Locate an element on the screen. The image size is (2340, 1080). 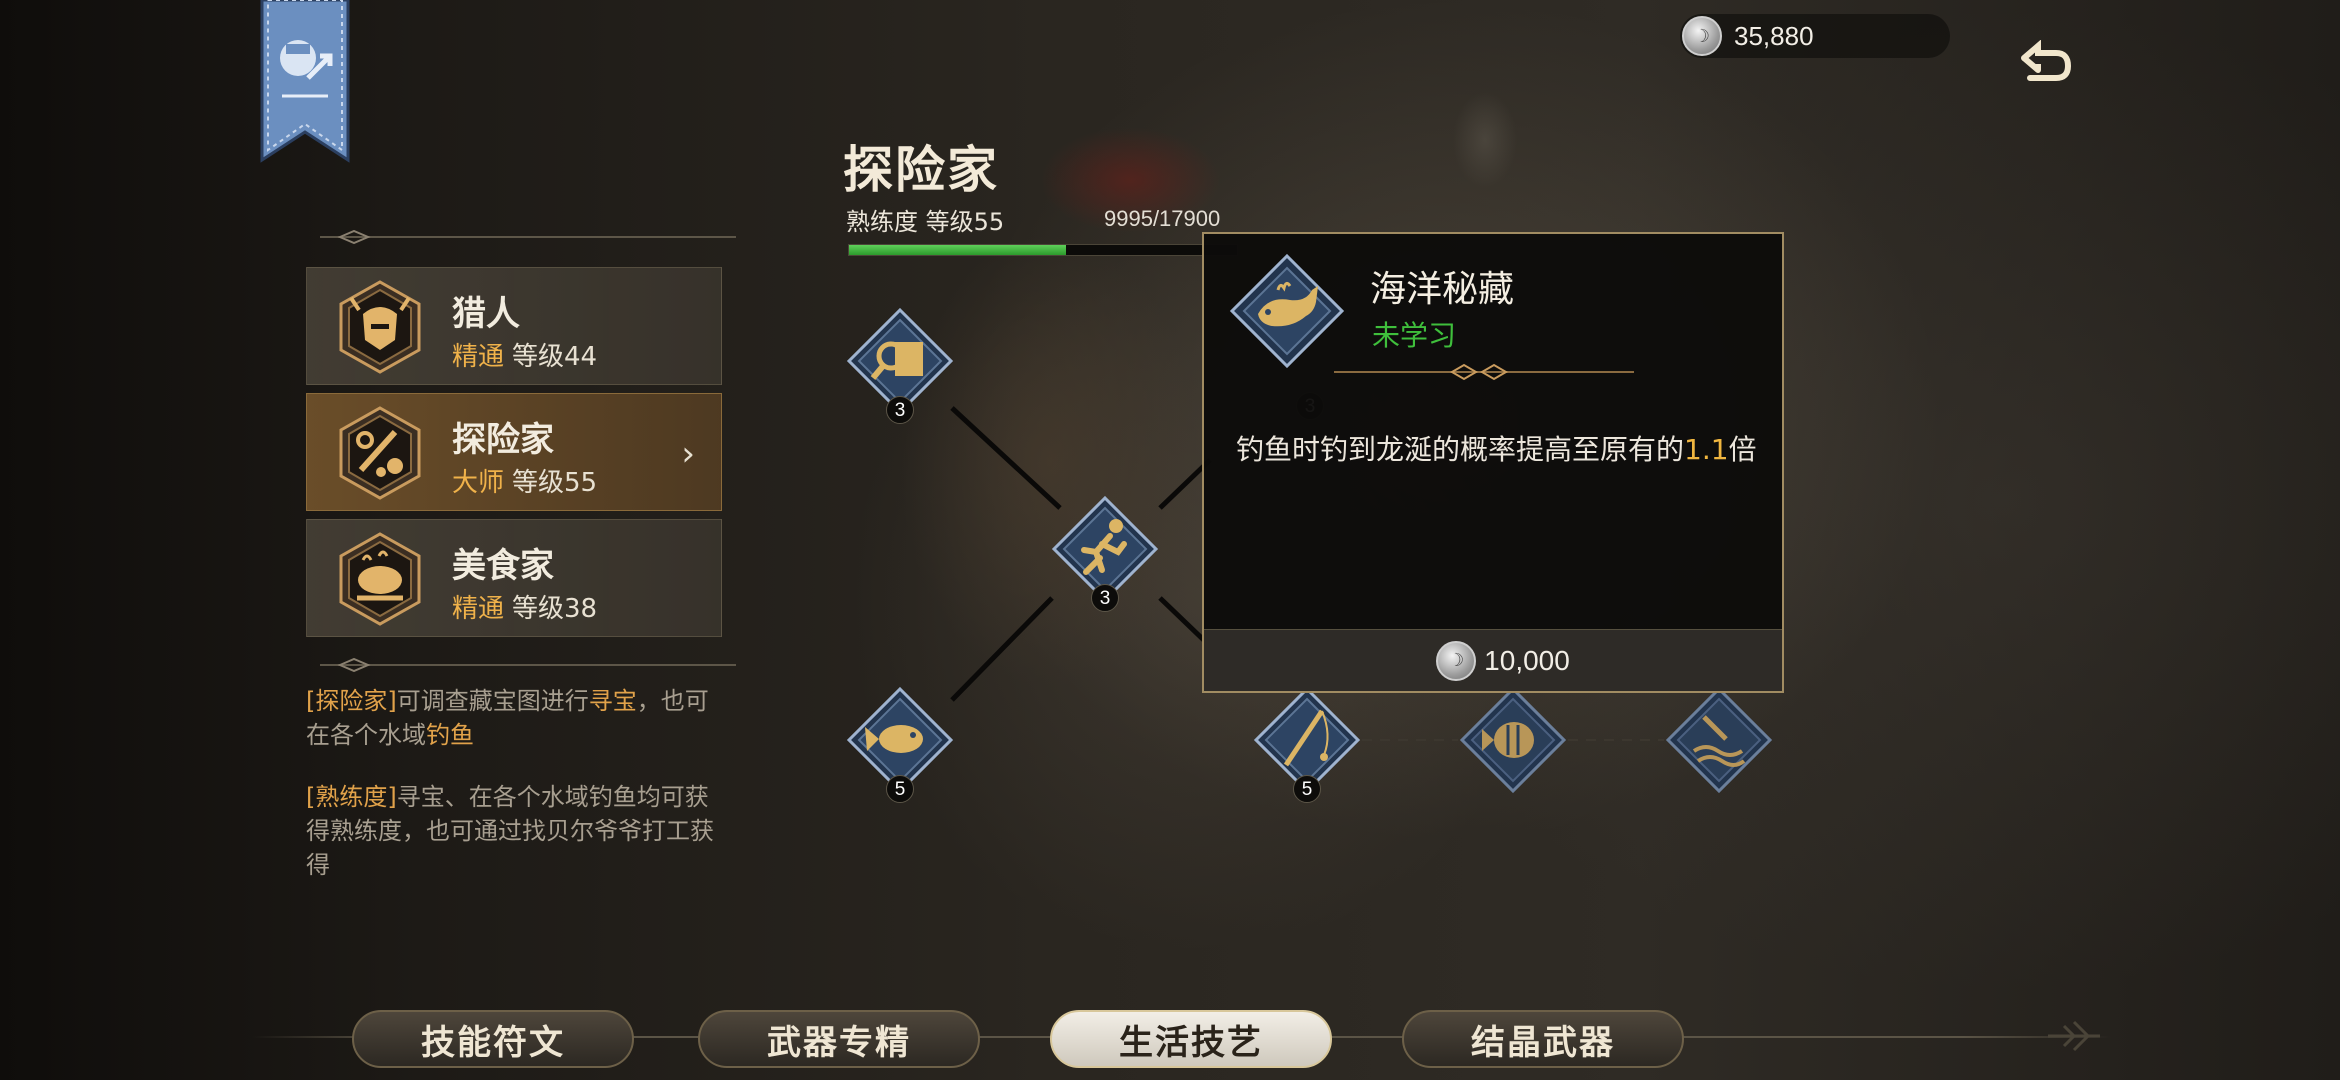
anchor-wave-icon is located at coordinates (1719, 740).